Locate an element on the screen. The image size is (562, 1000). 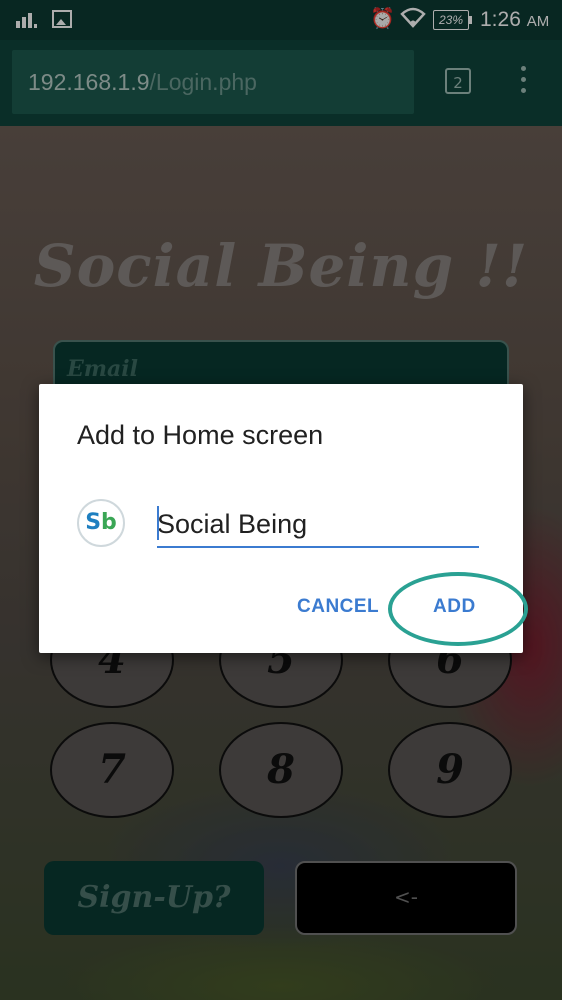
cancel-button: CANCEL is located at coordinates (338, 607).